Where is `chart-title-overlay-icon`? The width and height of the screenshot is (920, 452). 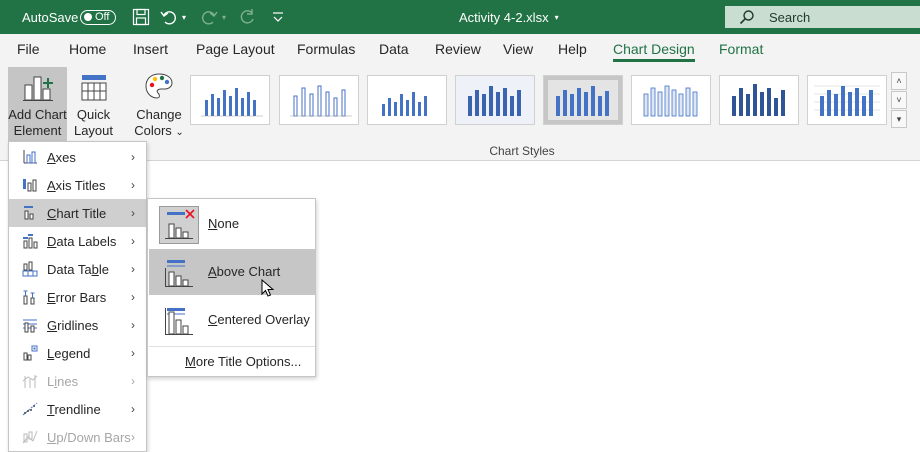
chart-title-overlay-icon is located at coordinates (179, 321).